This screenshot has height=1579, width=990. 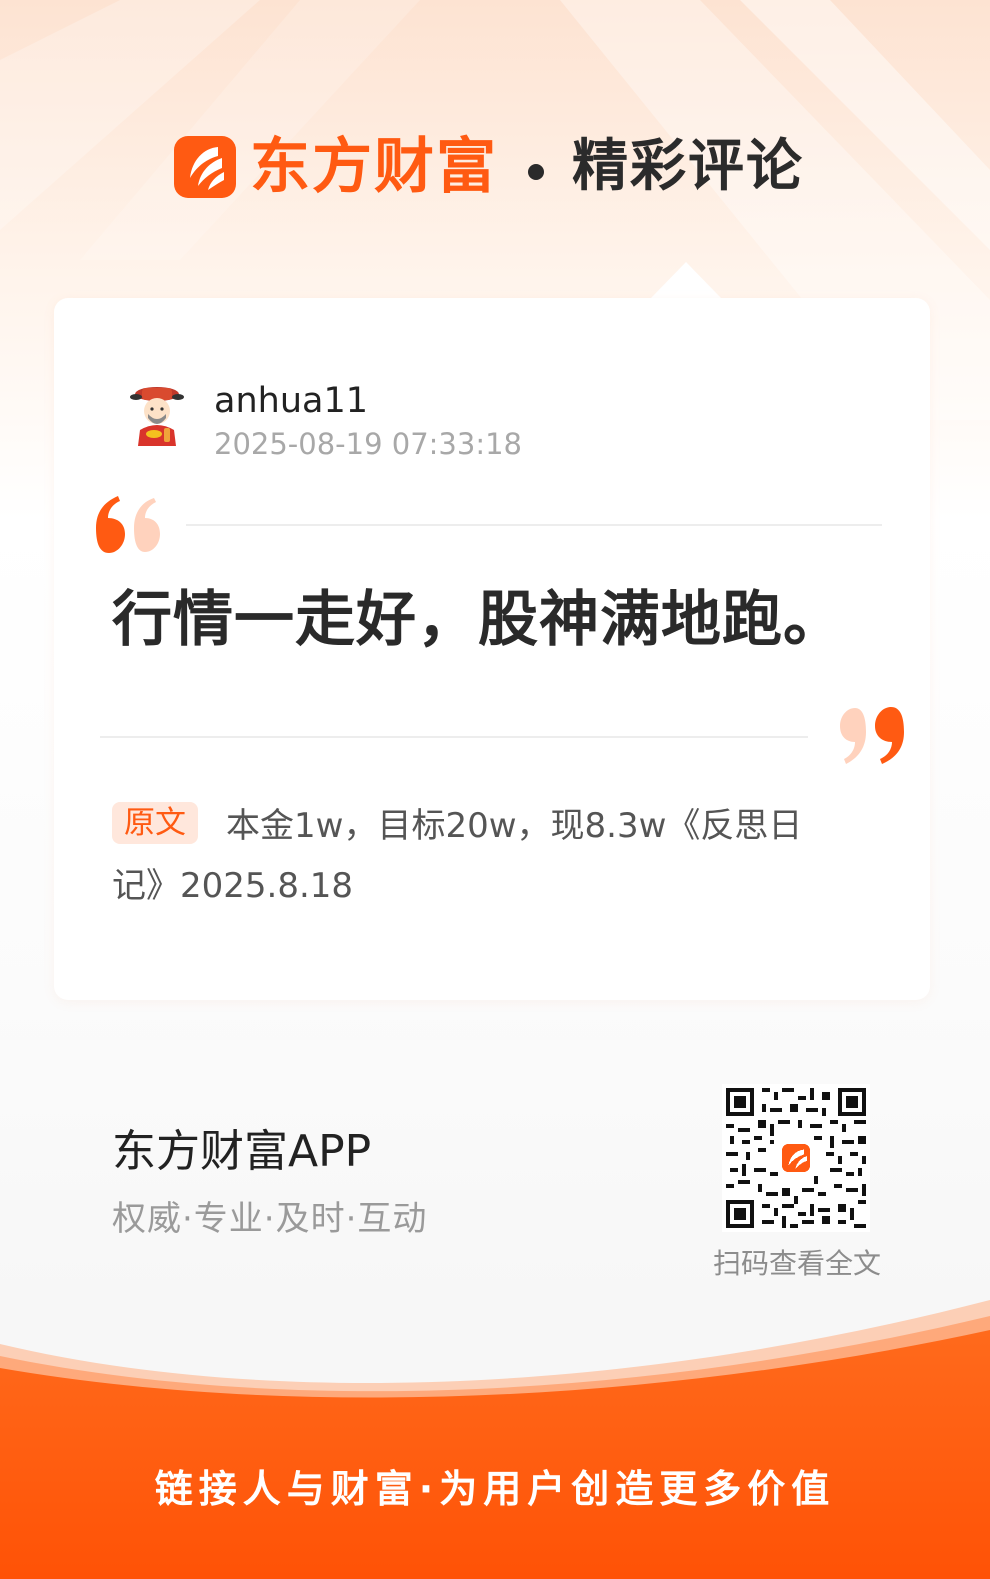 I want to click on god-of-wealth-avatar-icon, so click(x=157, y=417).